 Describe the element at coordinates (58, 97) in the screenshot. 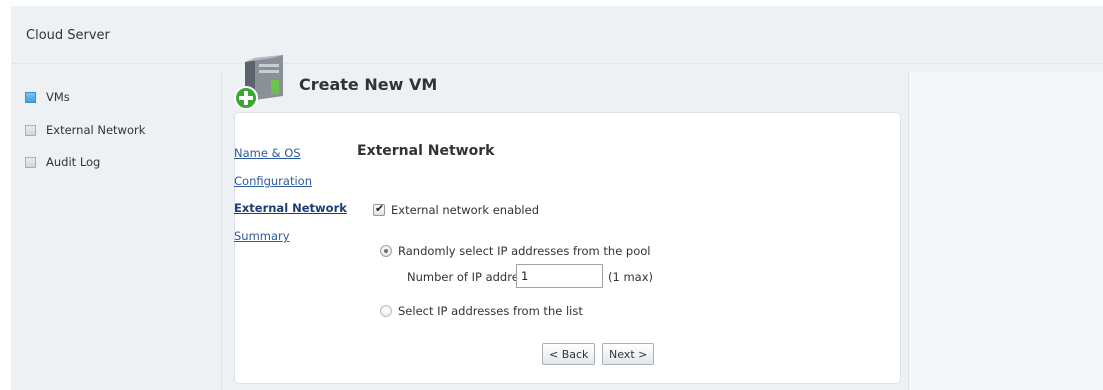

I see `nav-item-label: VMs` at that location.